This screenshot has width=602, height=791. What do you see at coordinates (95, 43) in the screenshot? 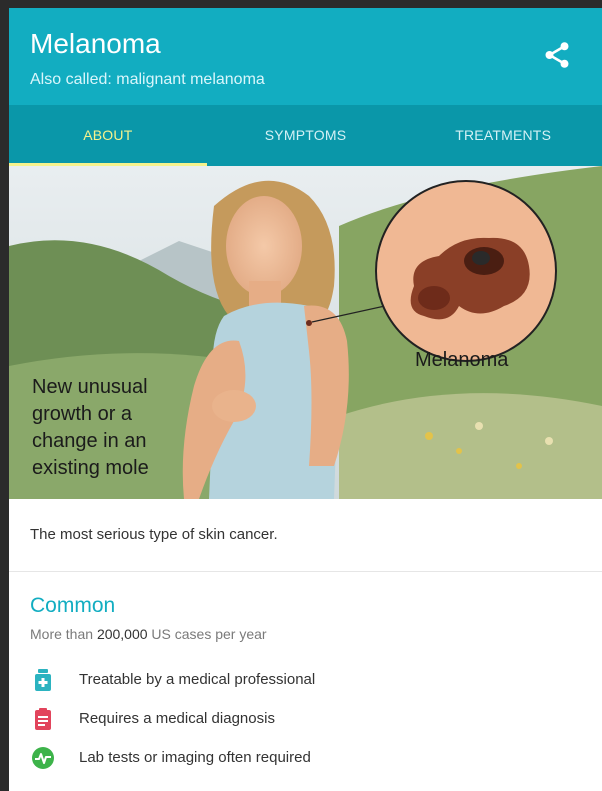
I see `page-title: Melanoma` at bounding box center [95, 43].